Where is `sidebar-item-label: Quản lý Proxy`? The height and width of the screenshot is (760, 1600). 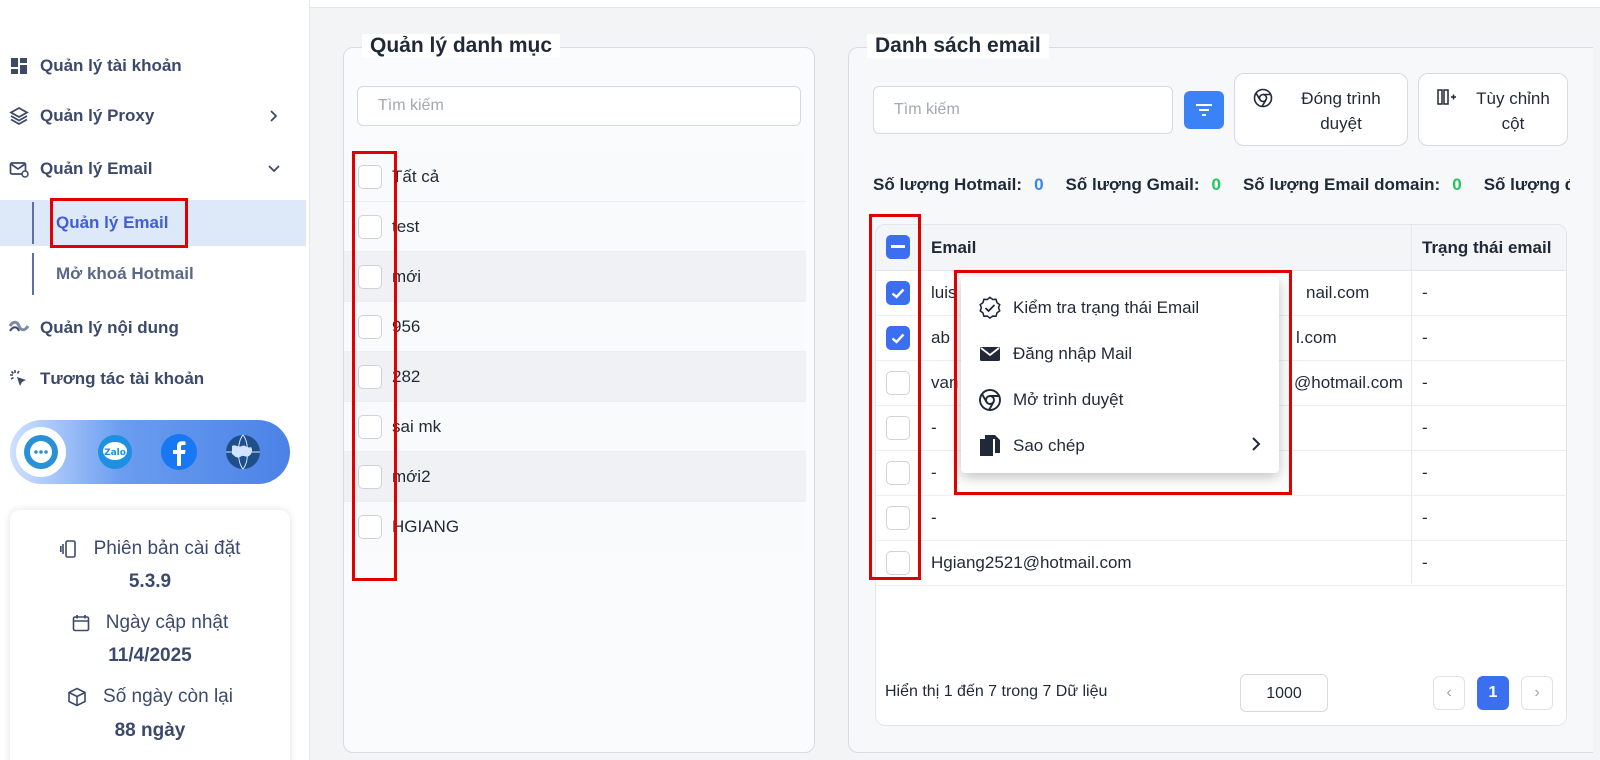 sidebar-item-label: Quản lý Proxy is located at coordinates (97, 115).